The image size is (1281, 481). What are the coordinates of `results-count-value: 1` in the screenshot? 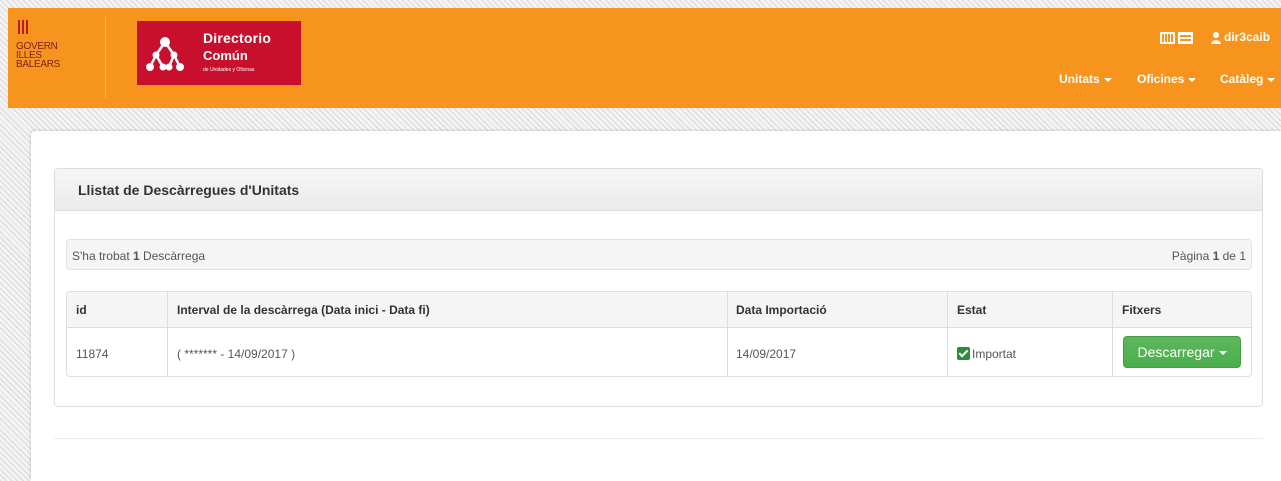 It's located at (136, 256).